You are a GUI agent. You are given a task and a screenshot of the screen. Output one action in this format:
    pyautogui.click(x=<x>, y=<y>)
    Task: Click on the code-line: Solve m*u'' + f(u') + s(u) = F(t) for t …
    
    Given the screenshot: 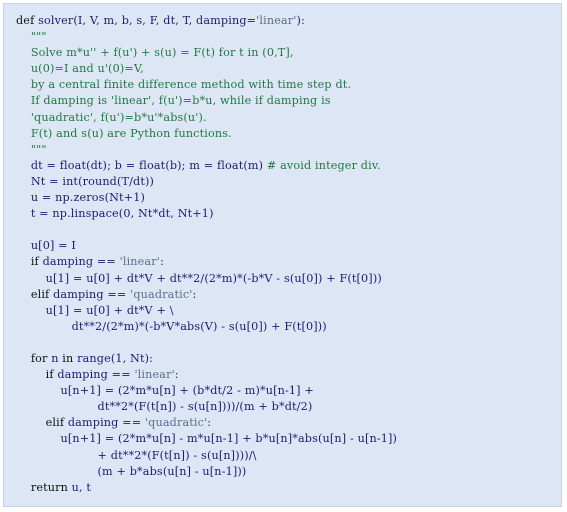 What is the action you would take?
    pyautogui.click(x=206, y=53)
    